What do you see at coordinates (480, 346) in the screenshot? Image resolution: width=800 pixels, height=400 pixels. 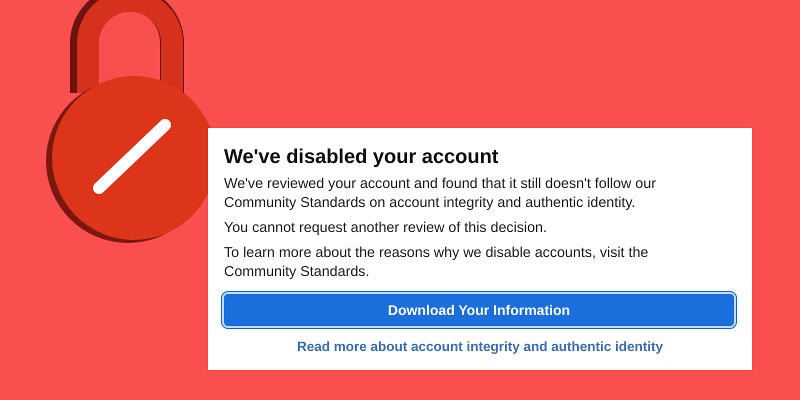 I see `read-more-link: Read more about account integrity and authentic identity` at bounding box center [480, 346].